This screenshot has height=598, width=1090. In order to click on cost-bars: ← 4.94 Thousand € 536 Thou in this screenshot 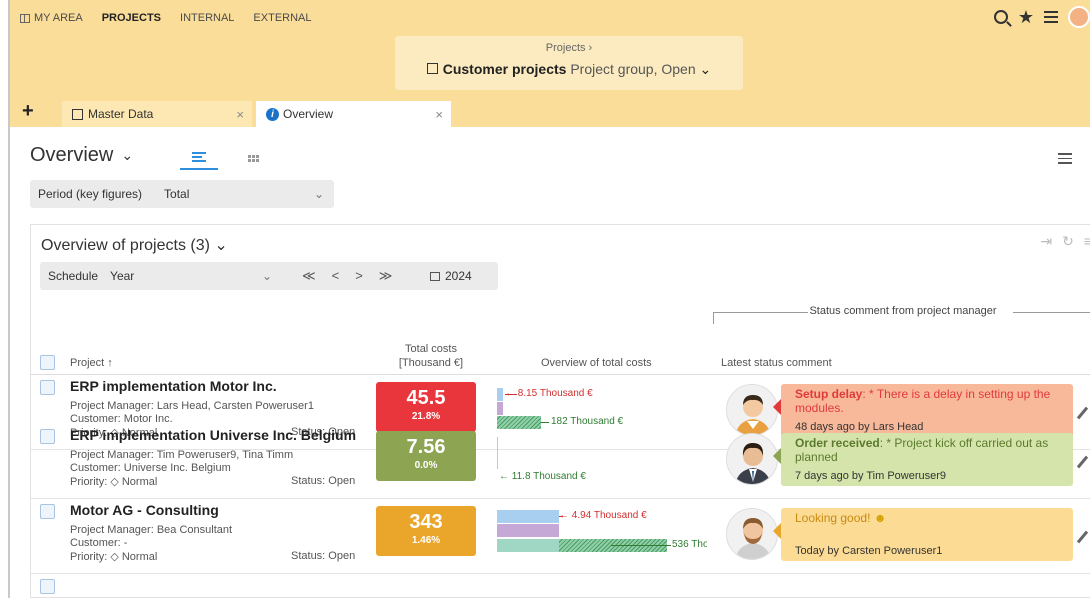, I will do `click(602, 535)`.